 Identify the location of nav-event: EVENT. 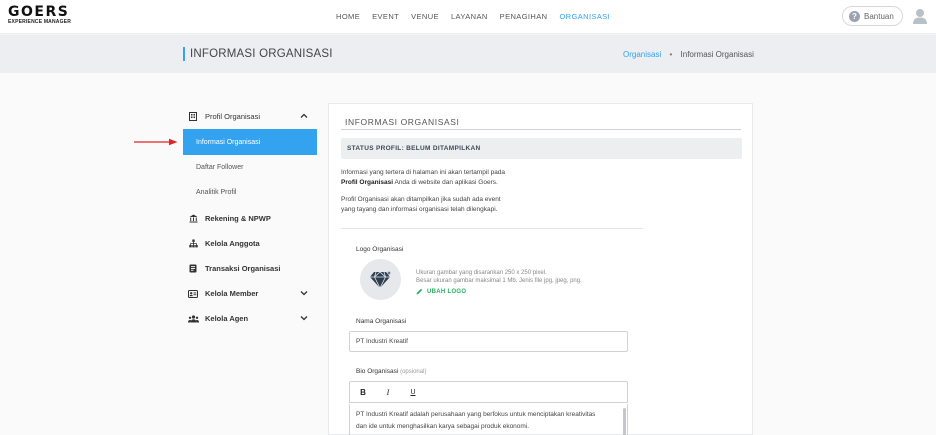
(385, 16).